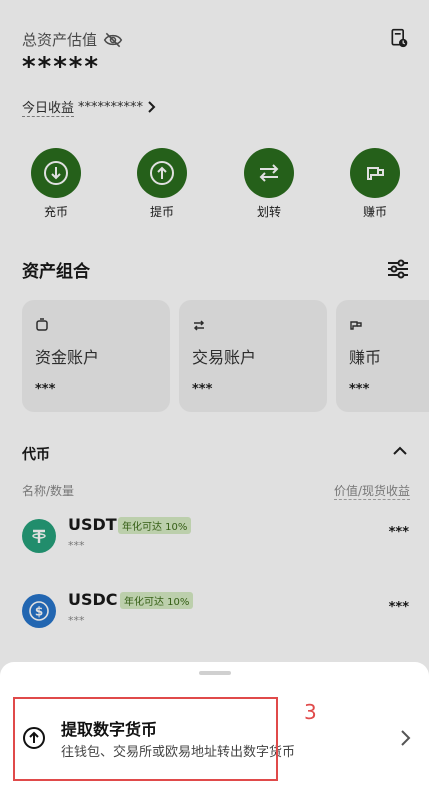 Image resolution: width=429 pixels, height=786 pixels. What do you see at coordinates (310, 712) in the screenshot?
I see `annotation-step-number: 3` at bounding box center [310, 712].